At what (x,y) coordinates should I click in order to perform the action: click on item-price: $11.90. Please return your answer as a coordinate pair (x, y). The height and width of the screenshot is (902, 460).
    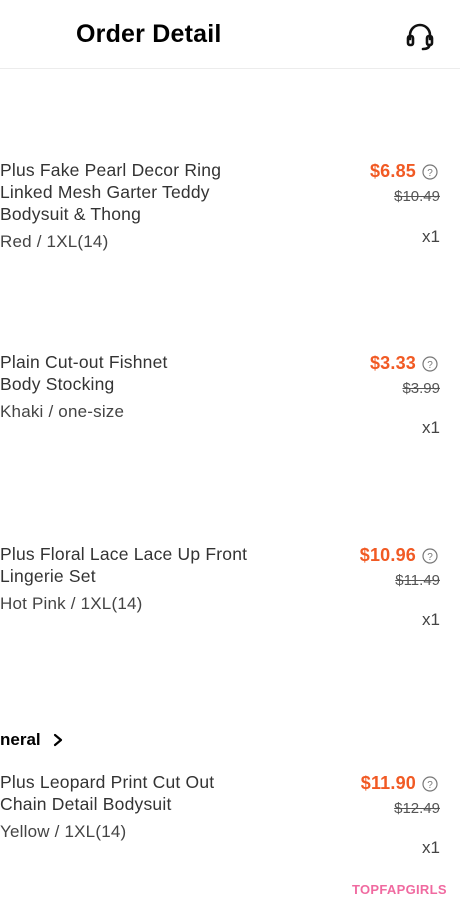
    Looking at the image, I should click on (388, 783).